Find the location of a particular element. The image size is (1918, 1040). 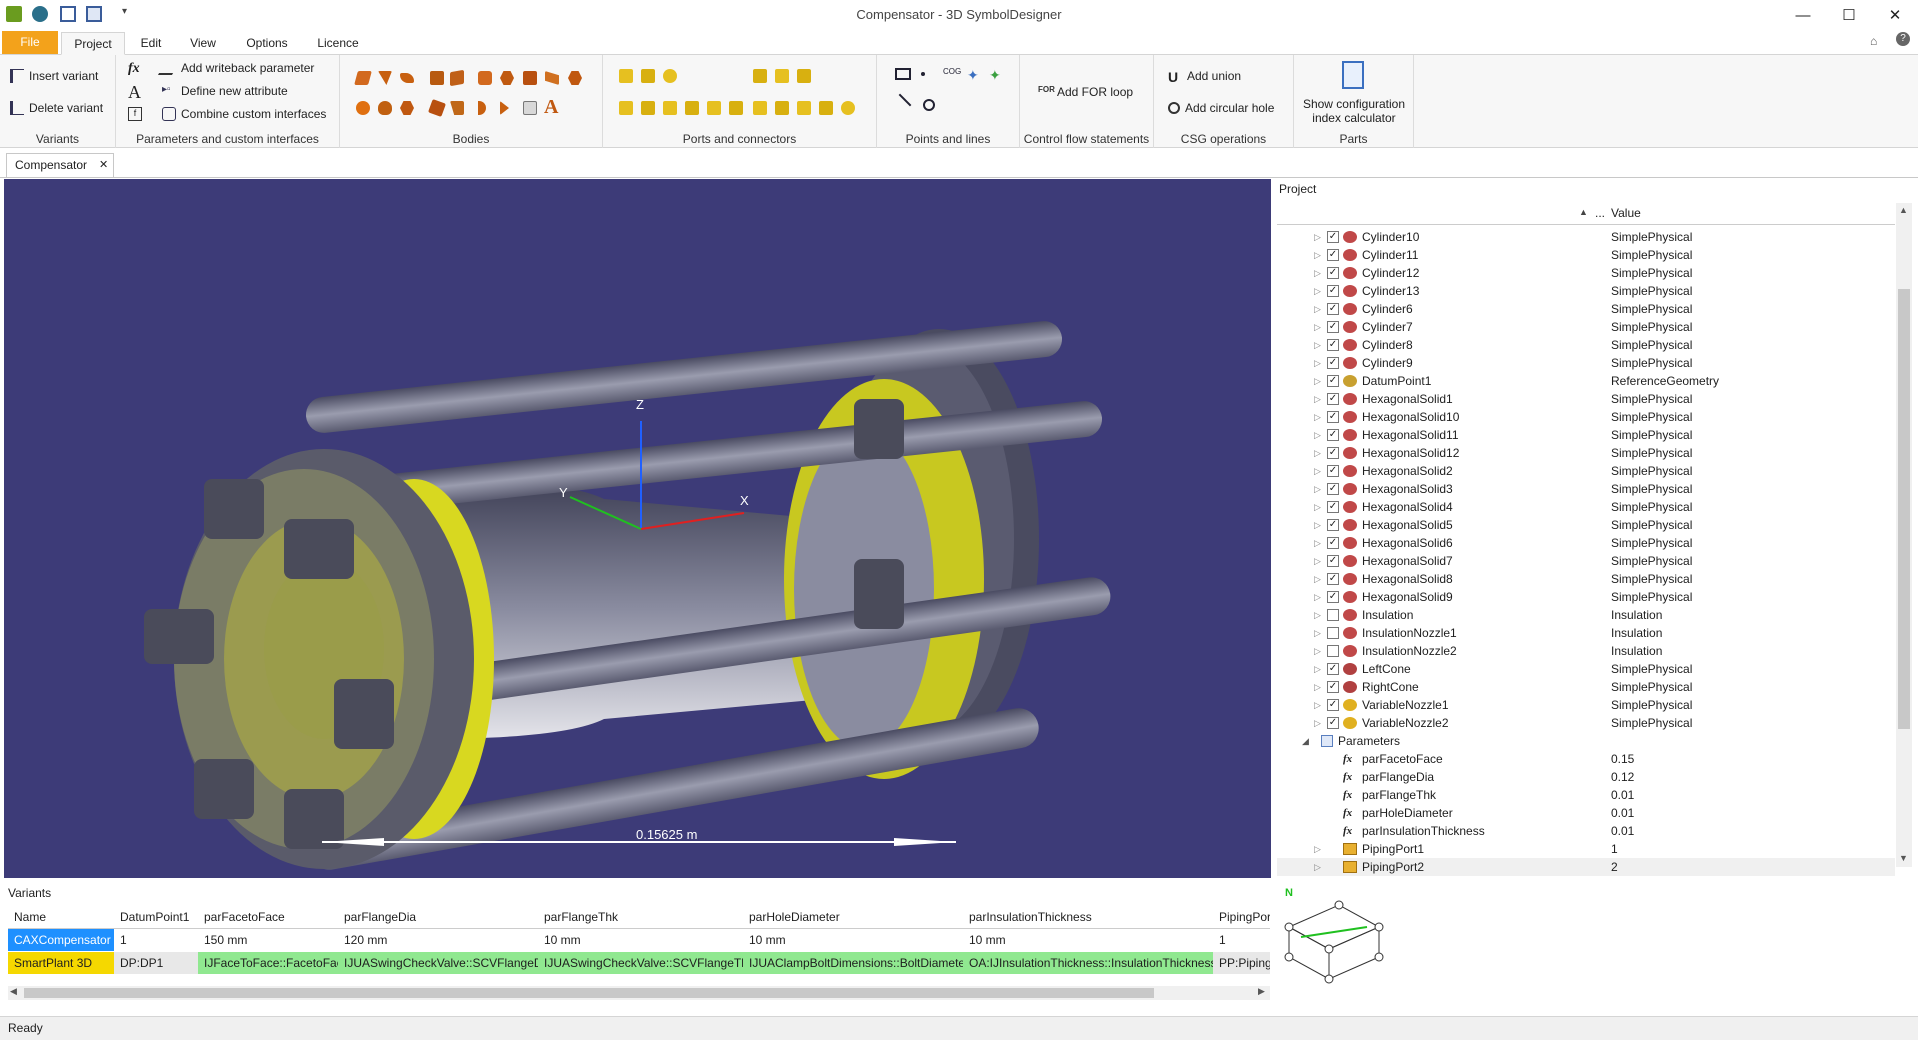

tree-row: ▷ ✓ HexagonalSolid8 SimplePhysical is located at coordinates (1586, 579).